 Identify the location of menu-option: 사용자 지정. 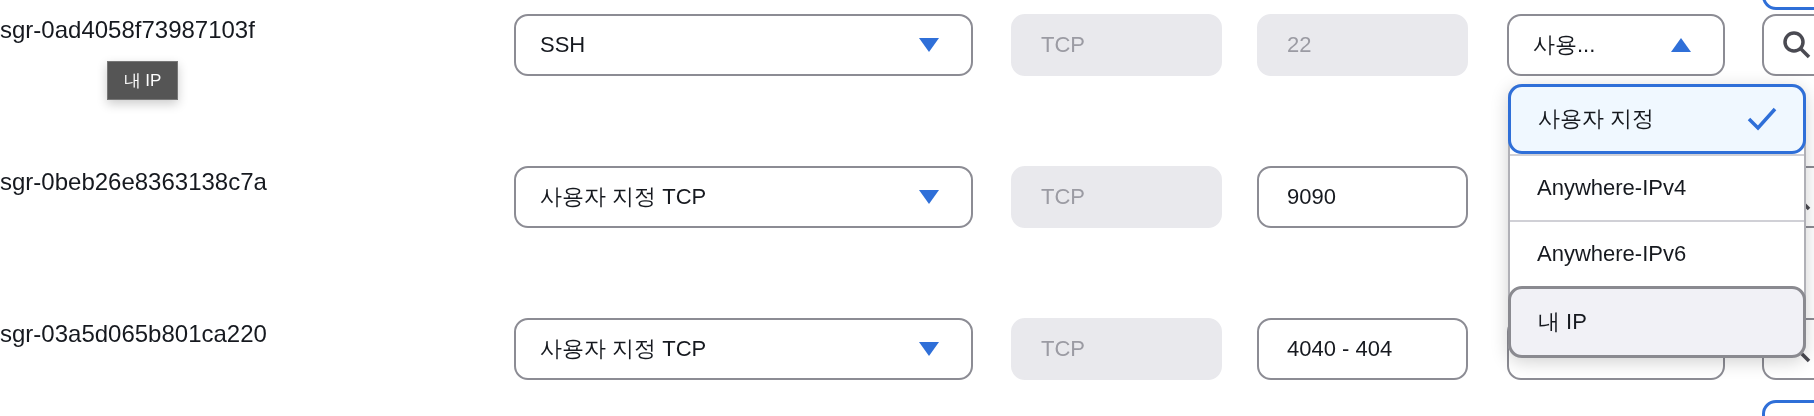
(1657, 119).